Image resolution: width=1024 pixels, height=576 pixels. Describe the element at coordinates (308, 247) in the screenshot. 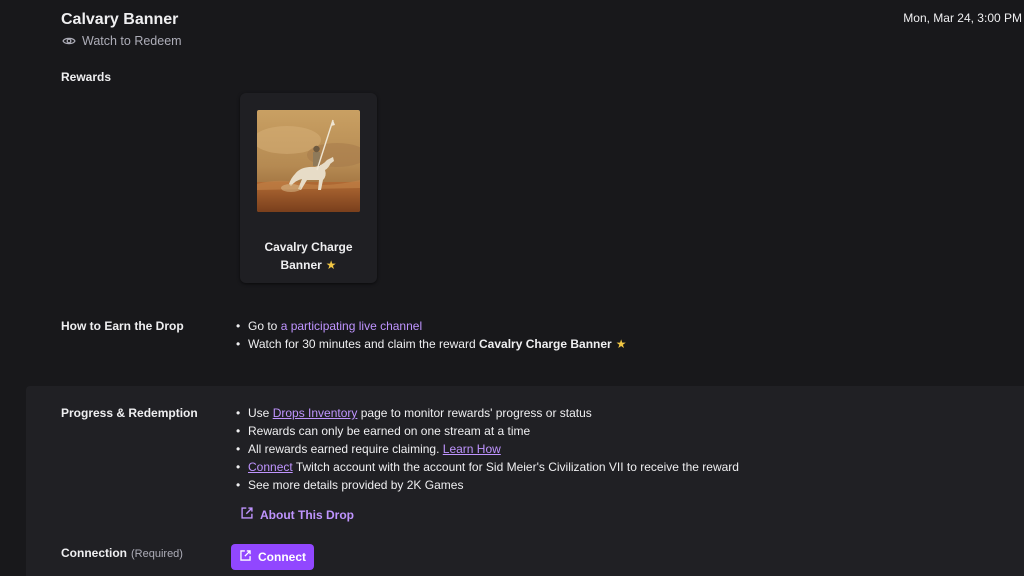

I see `reward-name-line1: Cavalry Charge` at that location.